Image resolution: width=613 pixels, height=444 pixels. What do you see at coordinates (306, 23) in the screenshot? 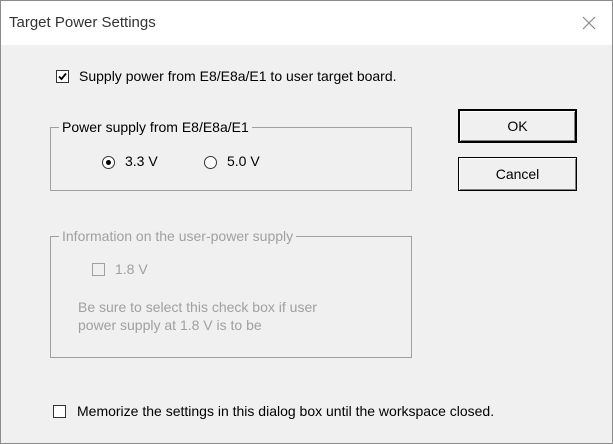
I see `title-bar: Target Power Settings` at bounding box center [306, 23].